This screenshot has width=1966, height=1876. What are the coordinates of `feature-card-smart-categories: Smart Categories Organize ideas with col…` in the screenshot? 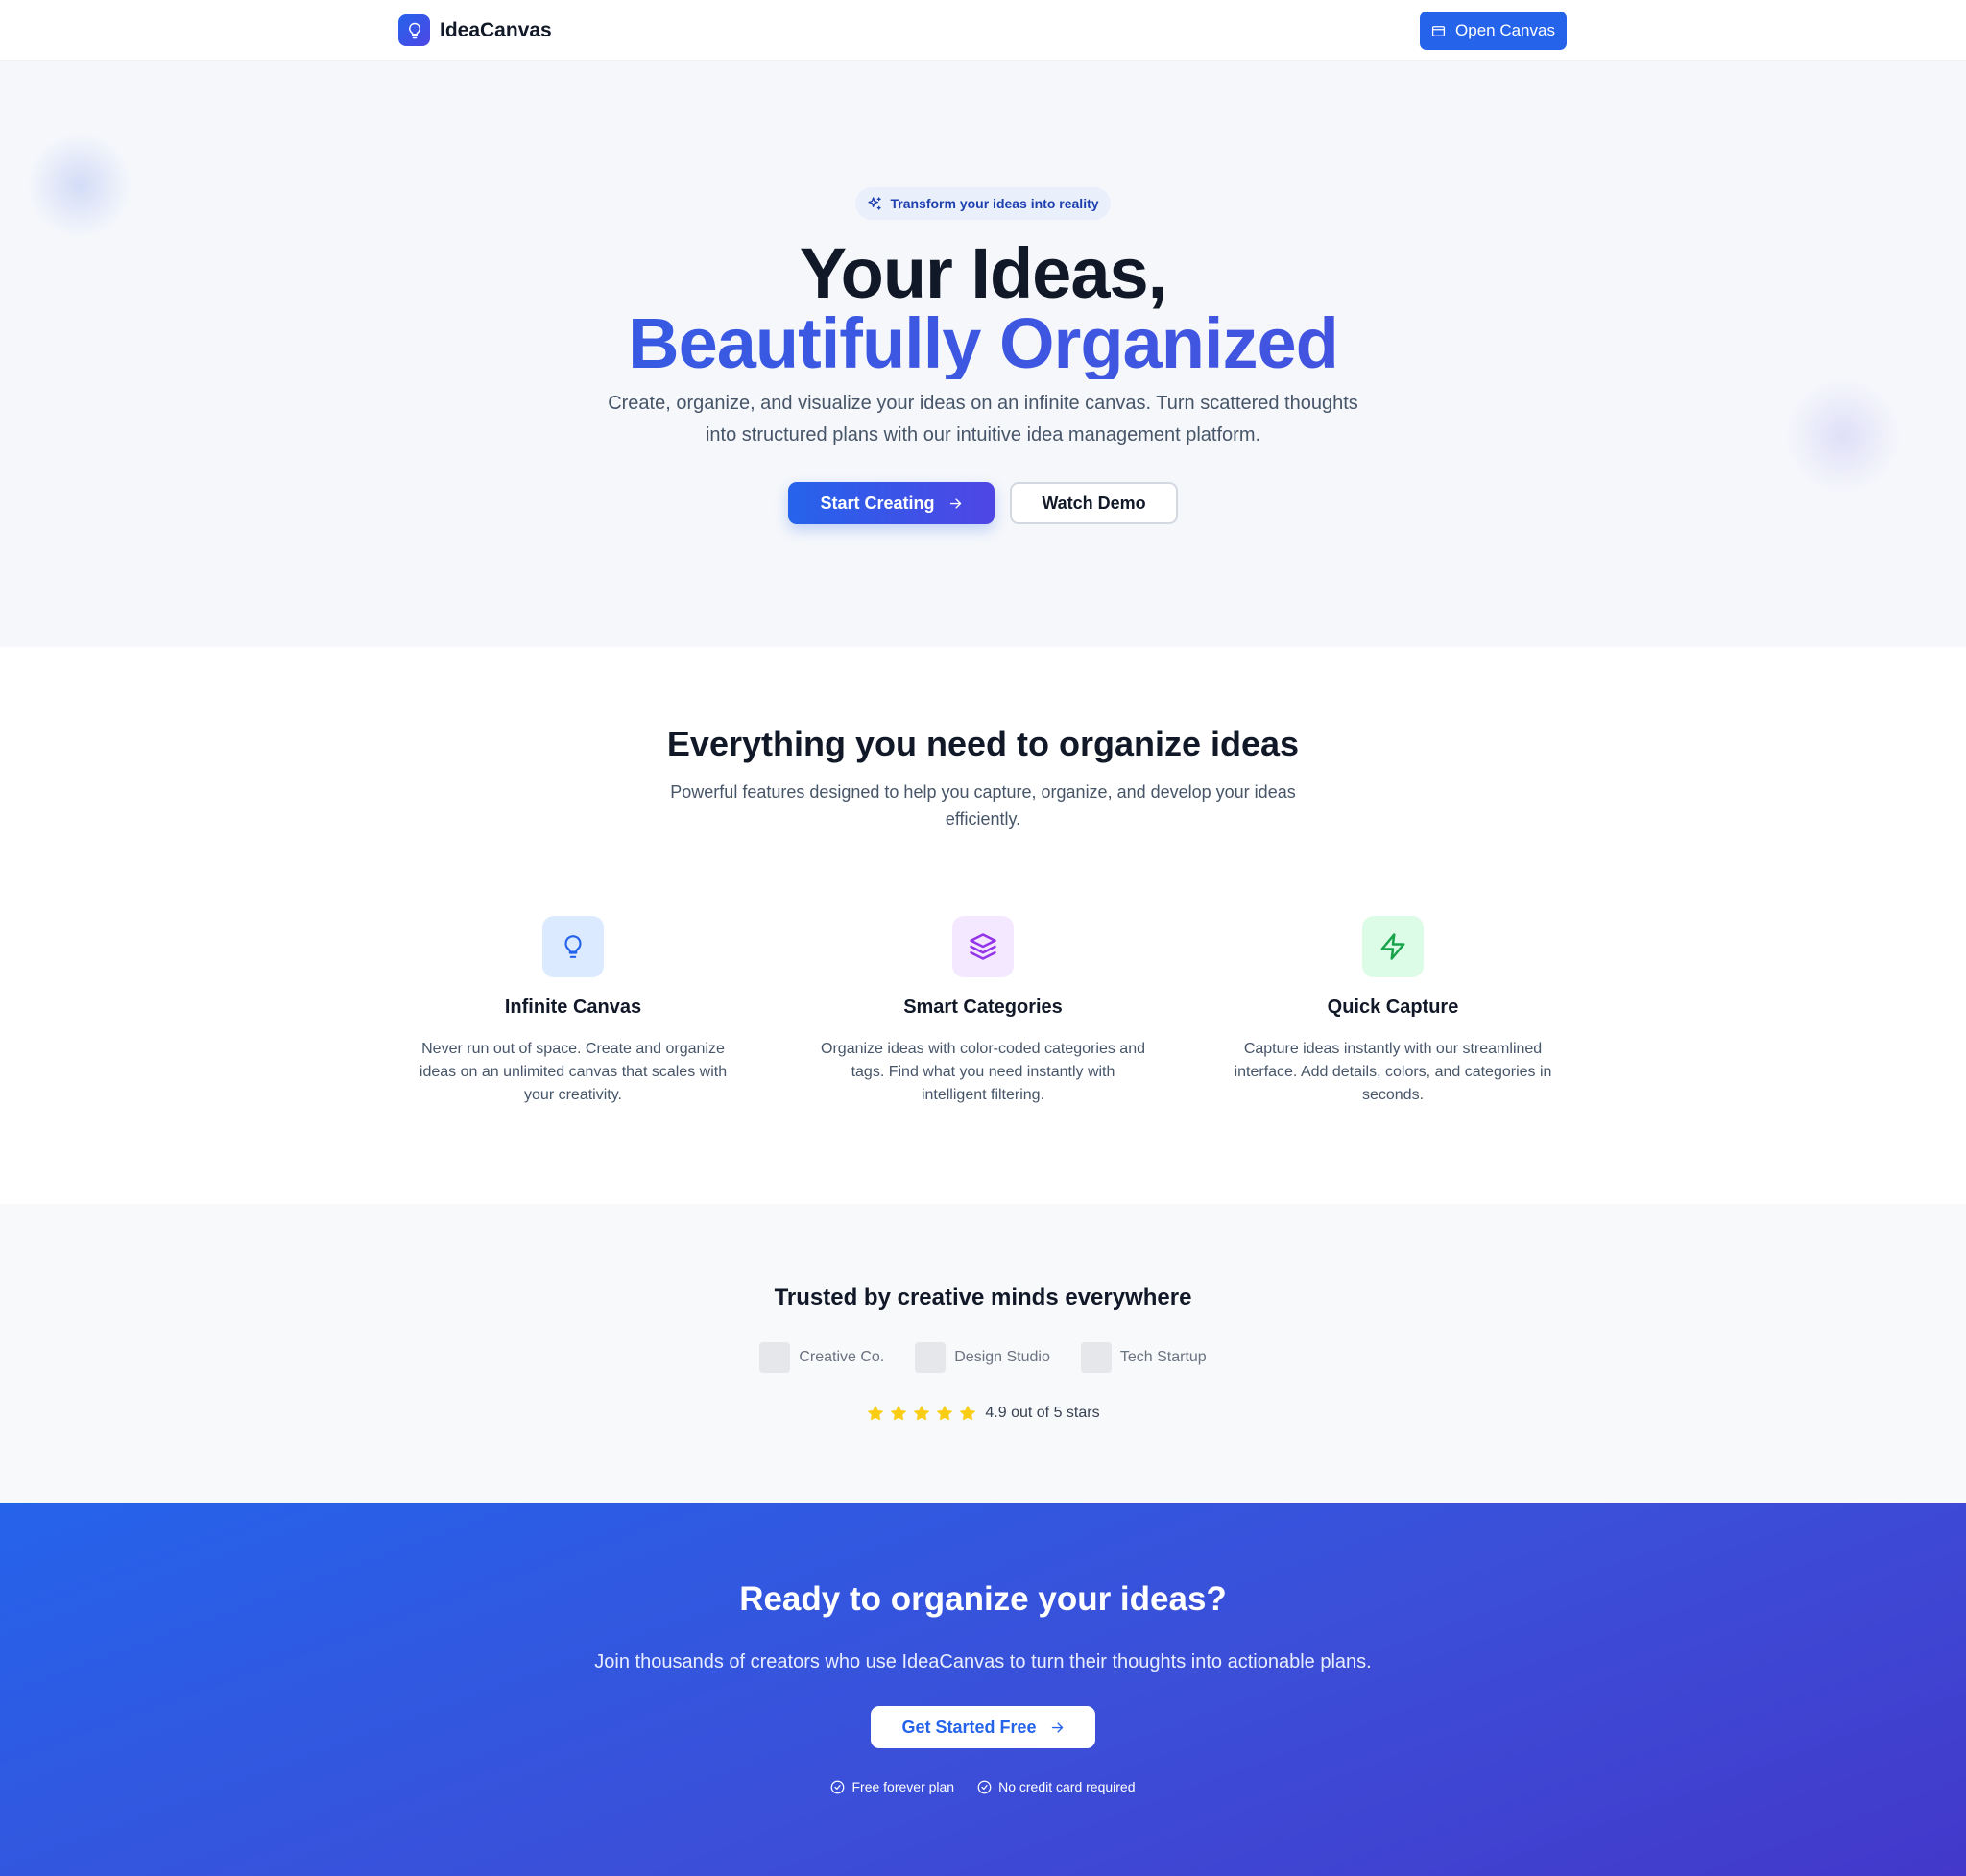 It's located at (983, 1012).